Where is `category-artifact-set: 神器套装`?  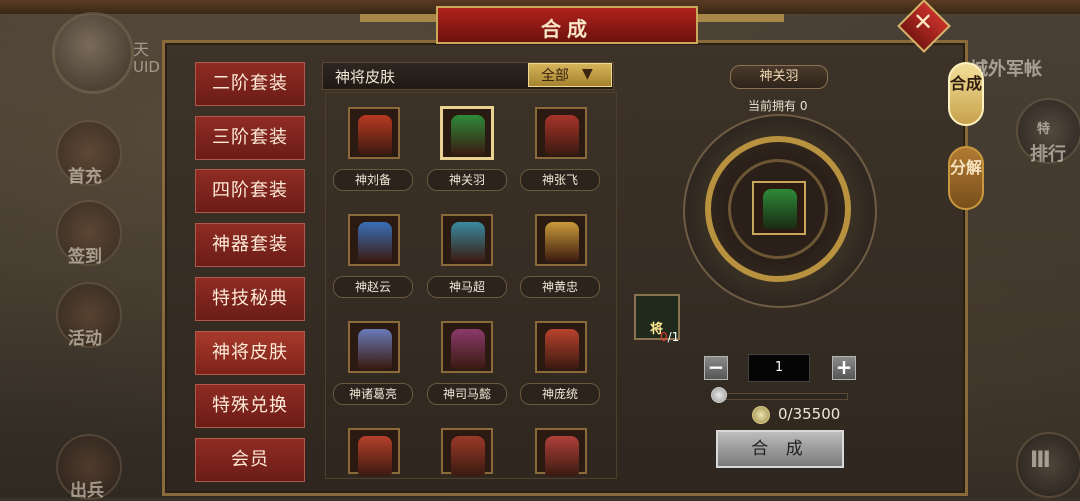
category-artifact-set: 神器套装 is located at coordinates (250, 245).